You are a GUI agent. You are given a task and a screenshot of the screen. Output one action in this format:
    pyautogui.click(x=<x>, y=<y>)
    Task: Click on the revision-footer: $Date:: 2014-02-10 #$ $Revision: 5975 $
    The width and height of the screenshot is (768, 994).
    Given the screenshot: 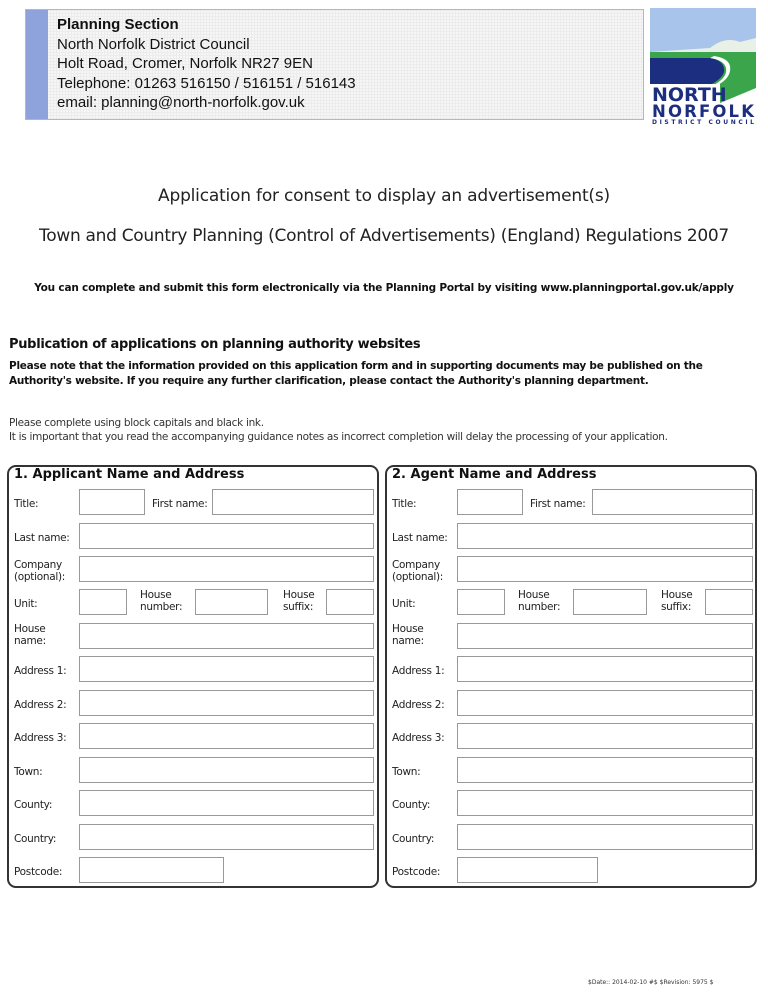 What is the action you would take?
    pyautogui.click(x=651, y=982)
    